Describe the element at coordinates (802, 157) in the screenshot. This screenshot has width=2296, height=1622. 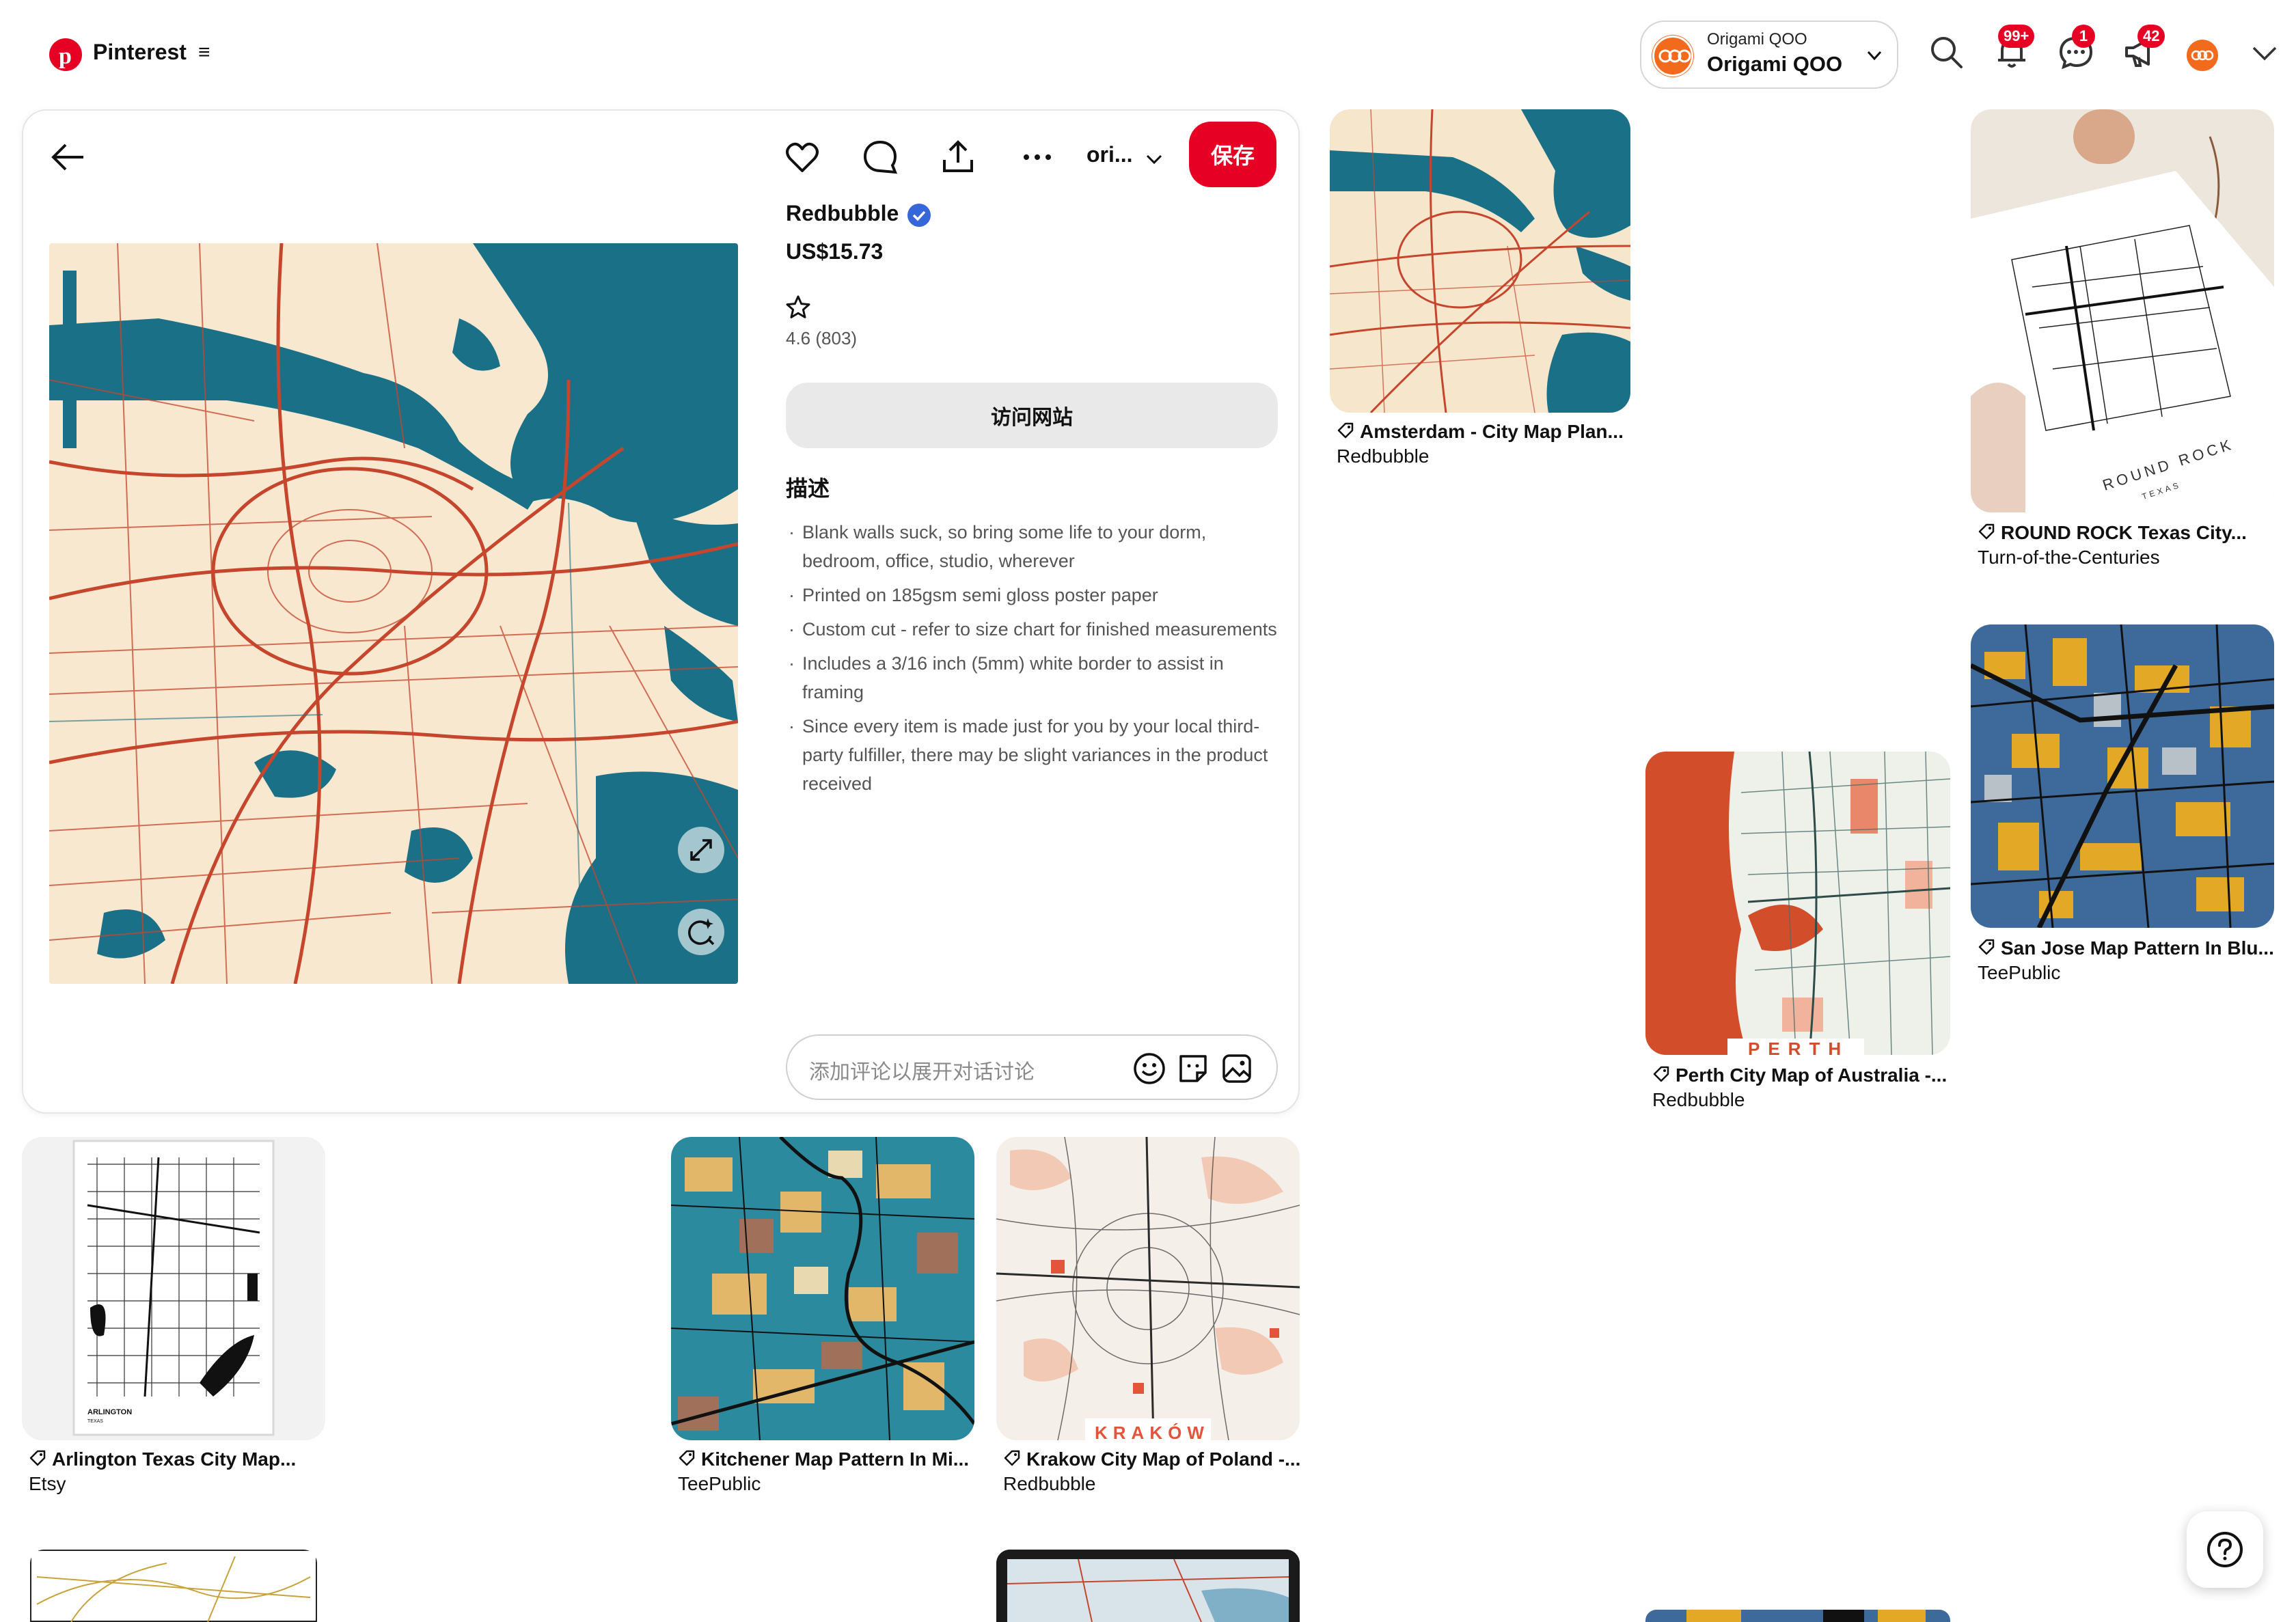
I see `heart-icon` at that location.